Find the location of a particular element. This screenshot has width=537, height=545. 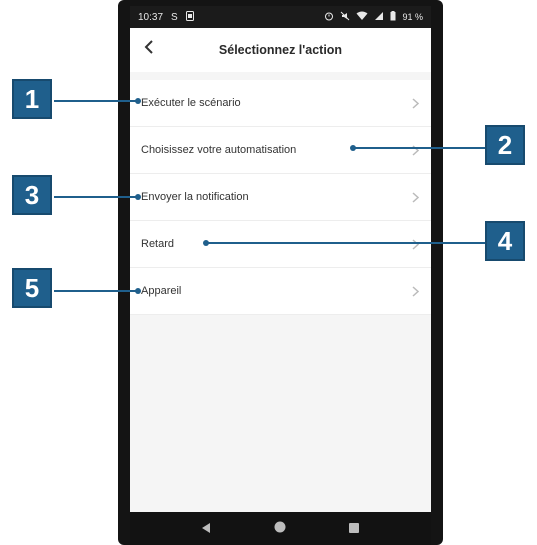

action-choose-automation: Choisissez votre automatisation is located at coordinates (280, 150).